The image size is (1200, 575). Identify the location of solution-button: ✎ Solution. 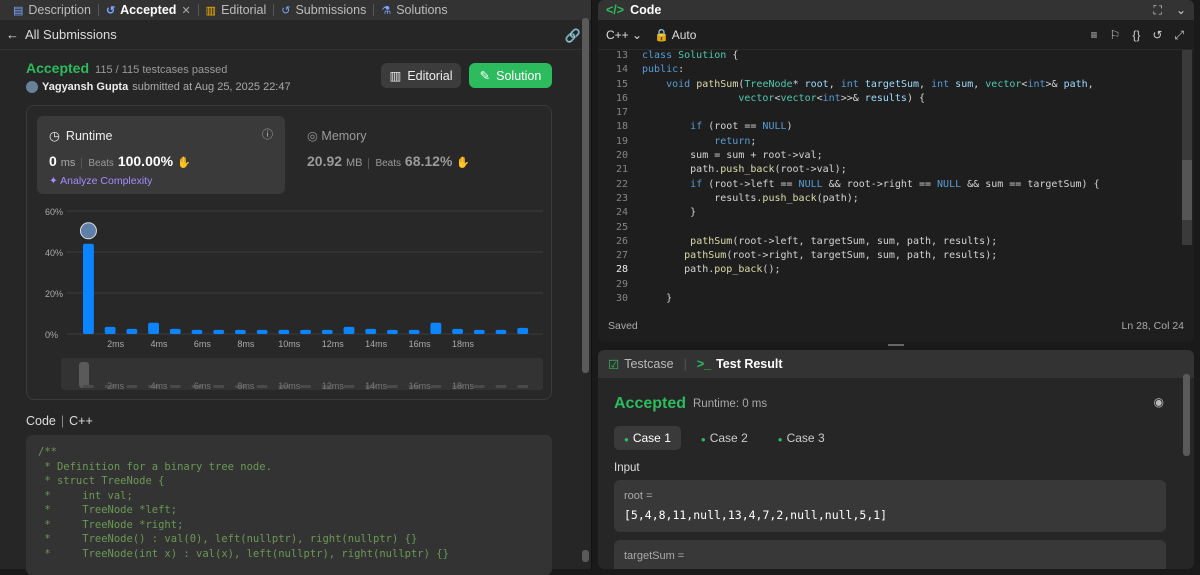
(510, 75).